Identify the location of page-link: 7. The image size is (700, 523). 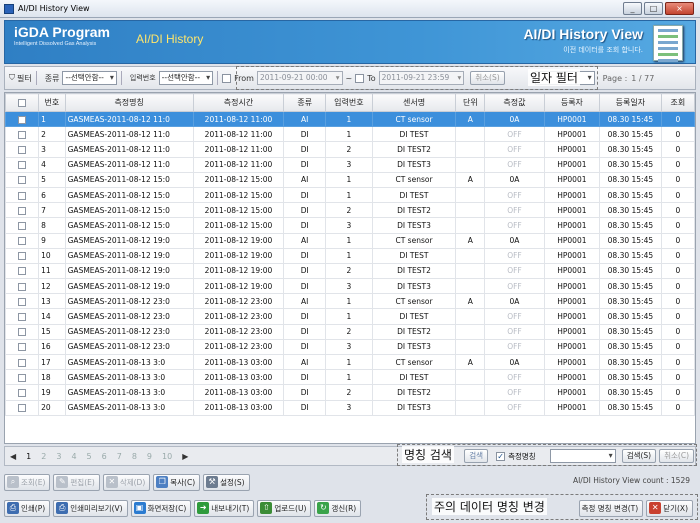
(119, 456).